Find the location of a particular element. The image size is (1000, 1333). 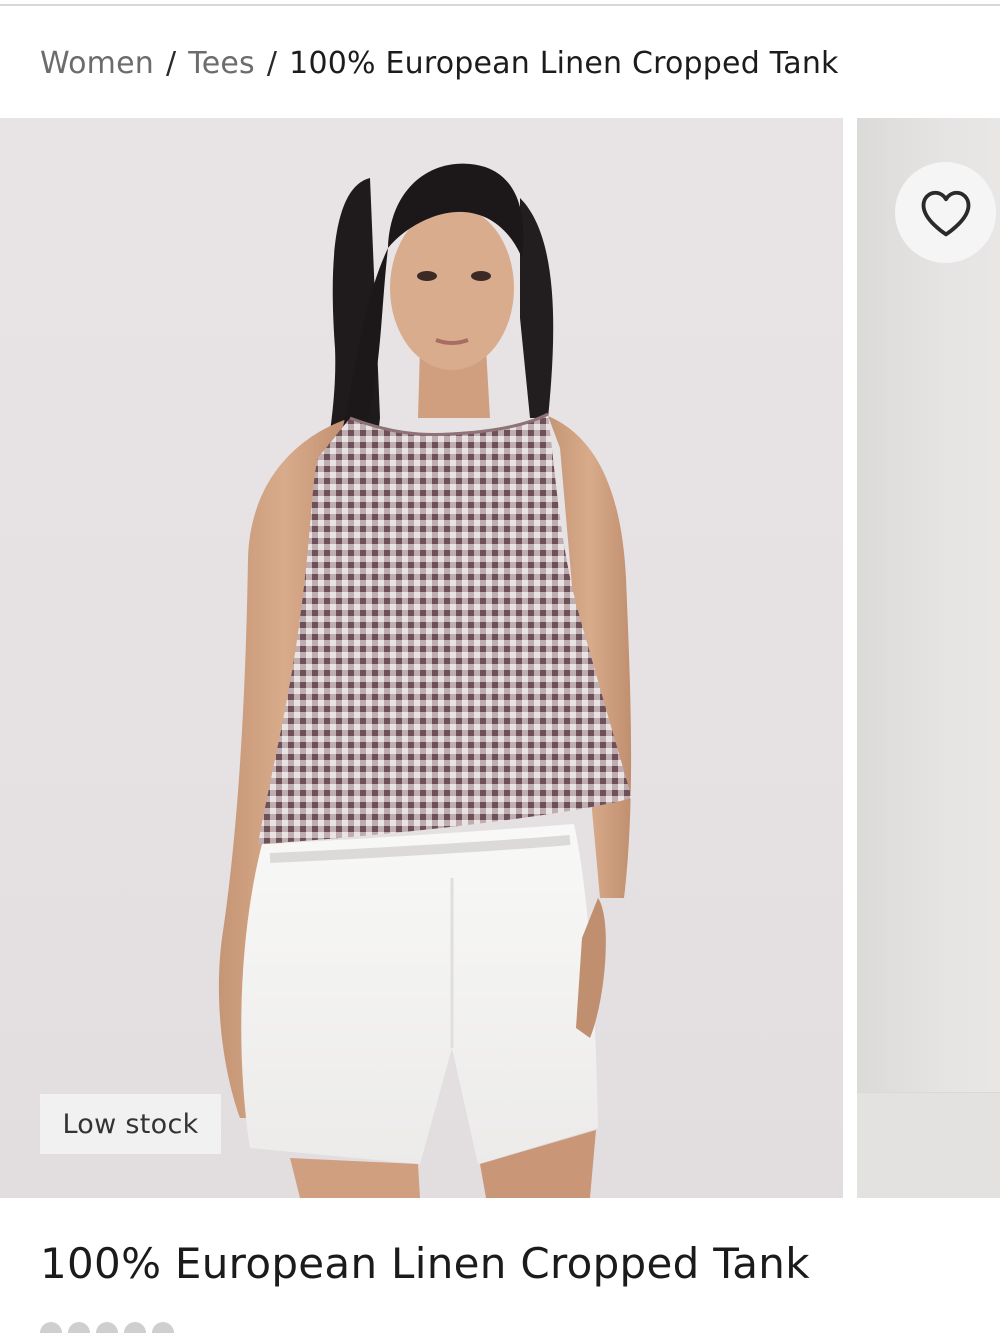

breadcrumb-women: Women is located at coordinates (97, 63).